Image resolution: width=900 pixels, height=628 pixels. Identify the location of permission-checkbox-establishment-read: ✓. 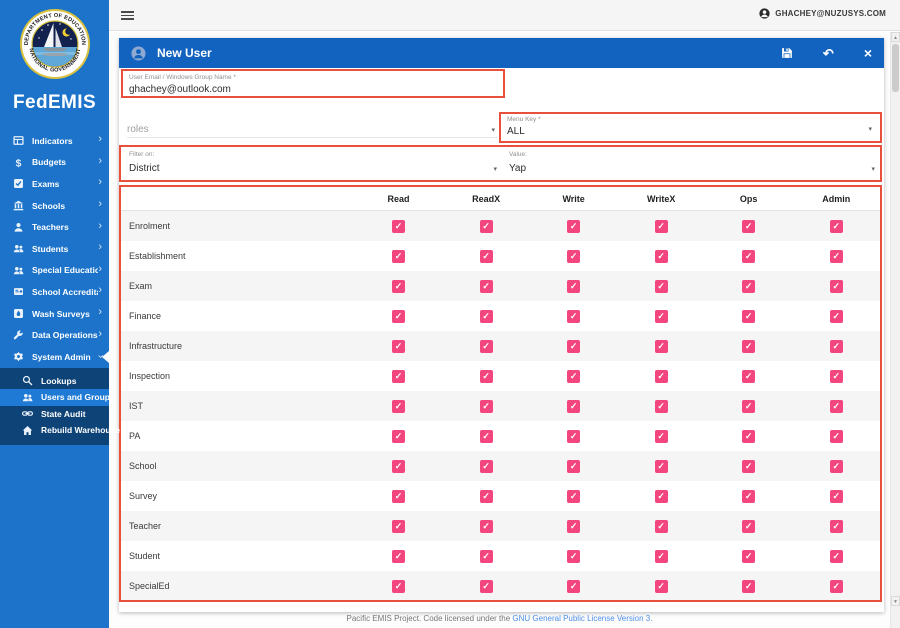
(399, 256).